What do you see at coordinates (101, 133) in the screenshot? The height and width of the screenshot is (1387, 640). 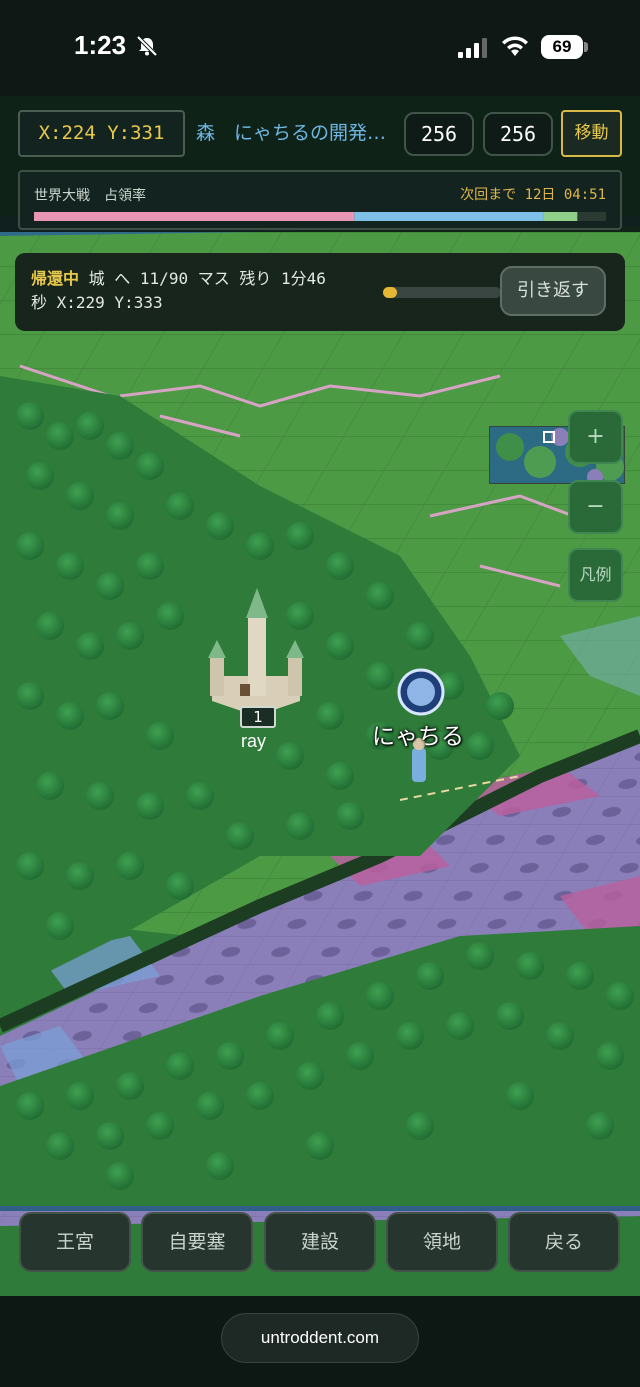 I see `coordinates-display: X:224 Y:331` at bounding box center [101, 133].